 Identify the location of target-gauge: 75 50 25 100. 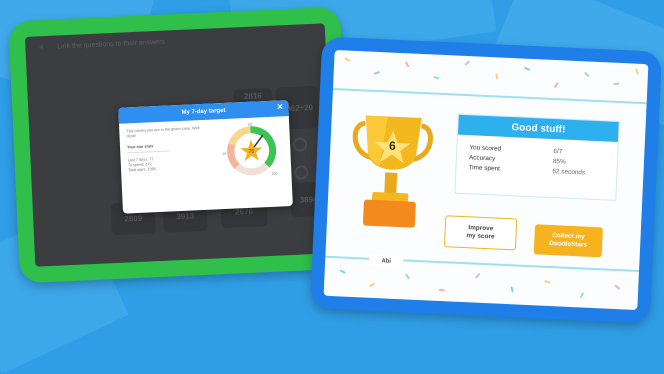
(249, 149).